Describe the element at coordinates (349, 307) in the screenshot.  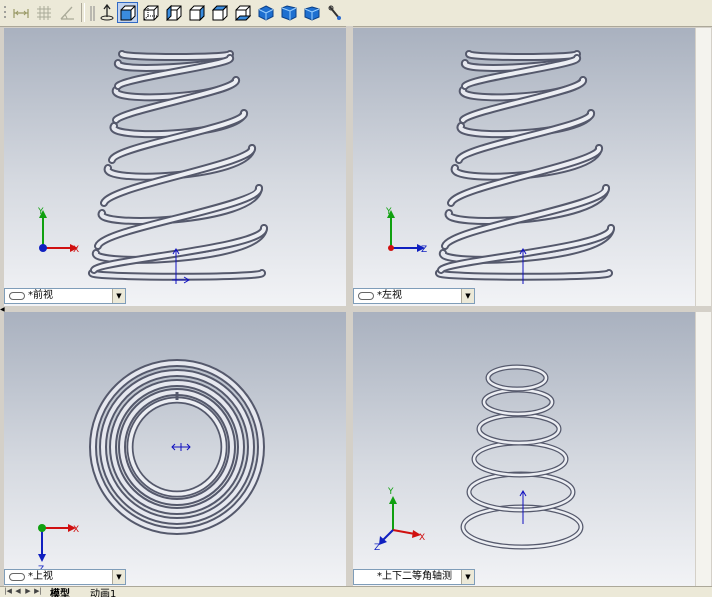
I see `vertical-splitter` at that location.